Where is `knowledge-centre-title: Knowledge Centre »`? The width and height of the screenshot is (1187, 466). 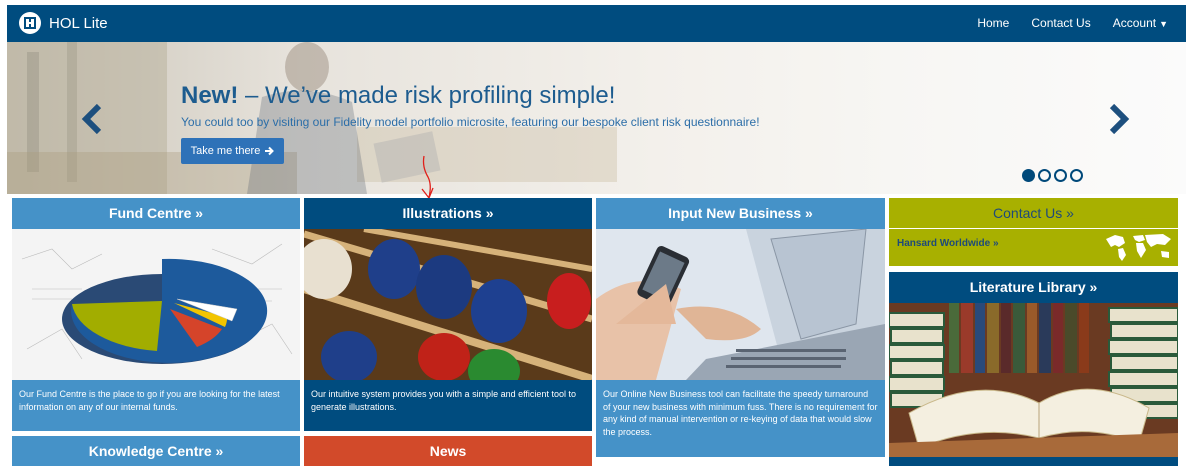
knowledge-centre-title: Knowledge Centre » is located at coordinates (156, 451).